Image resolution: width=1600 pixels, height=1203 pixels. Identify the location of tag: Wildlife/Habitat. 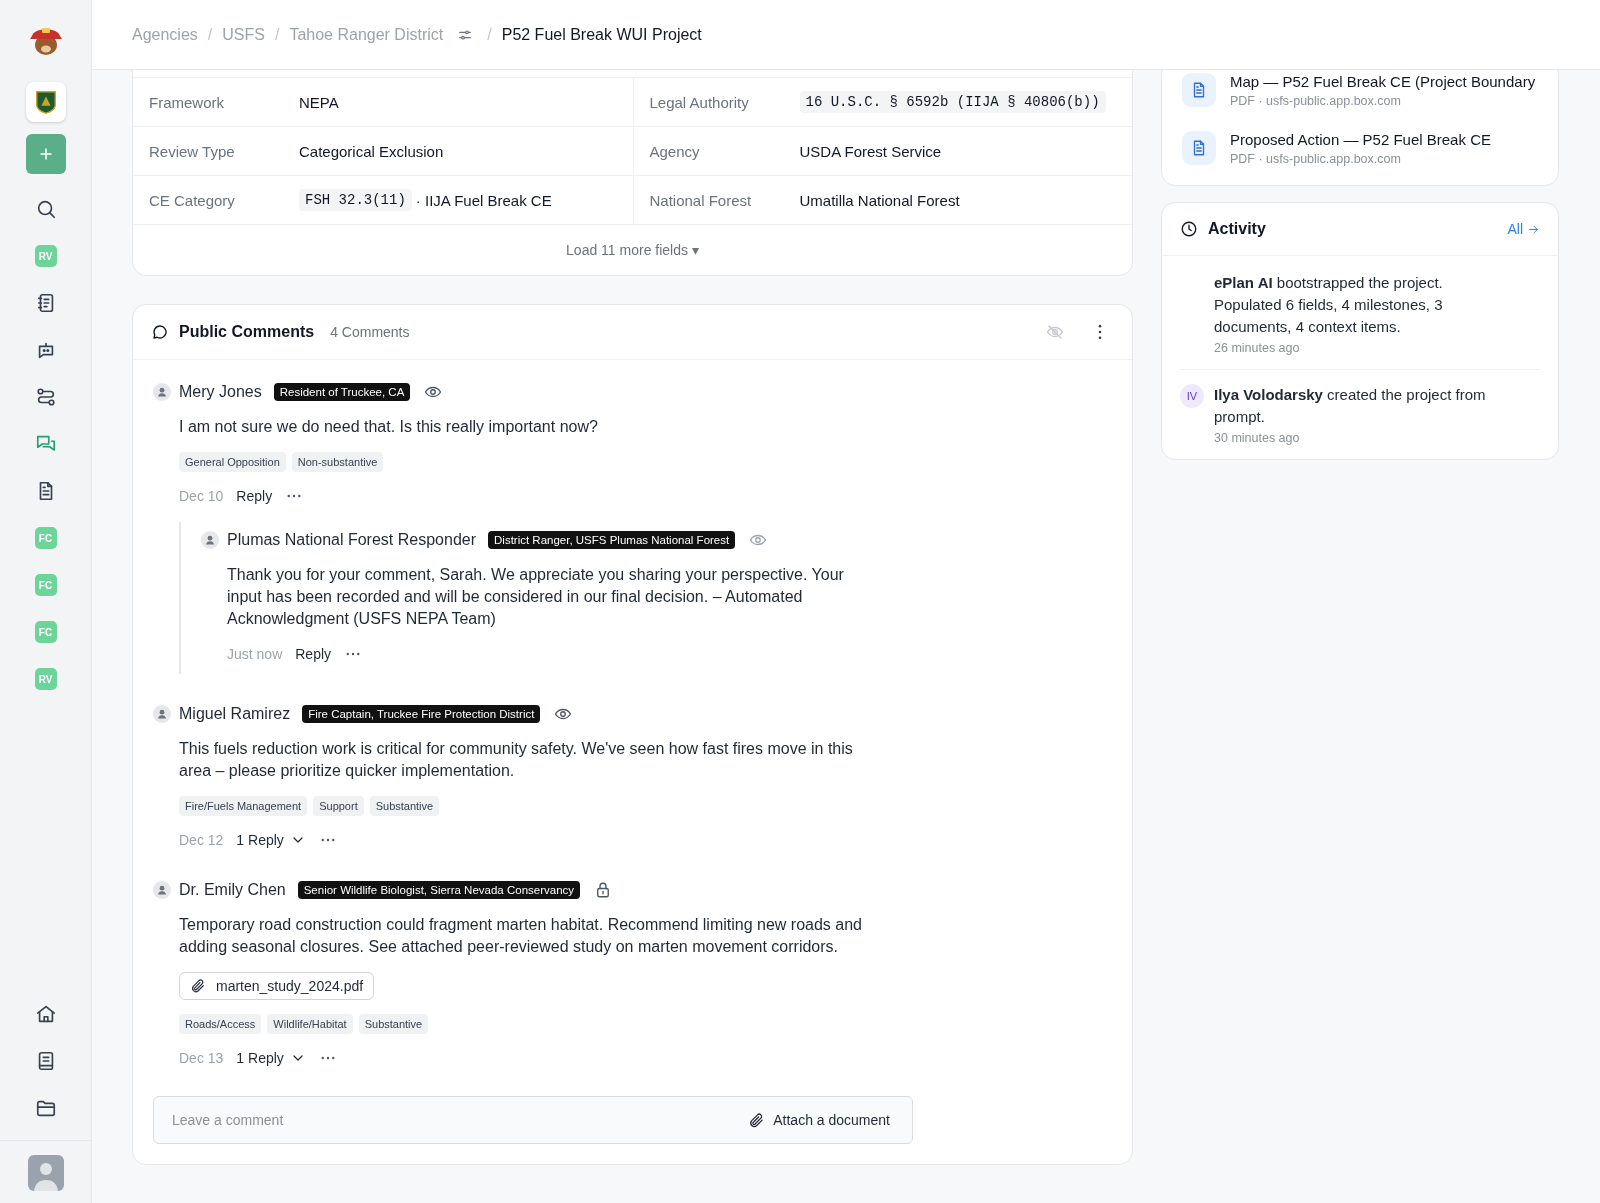
(310, 1024).